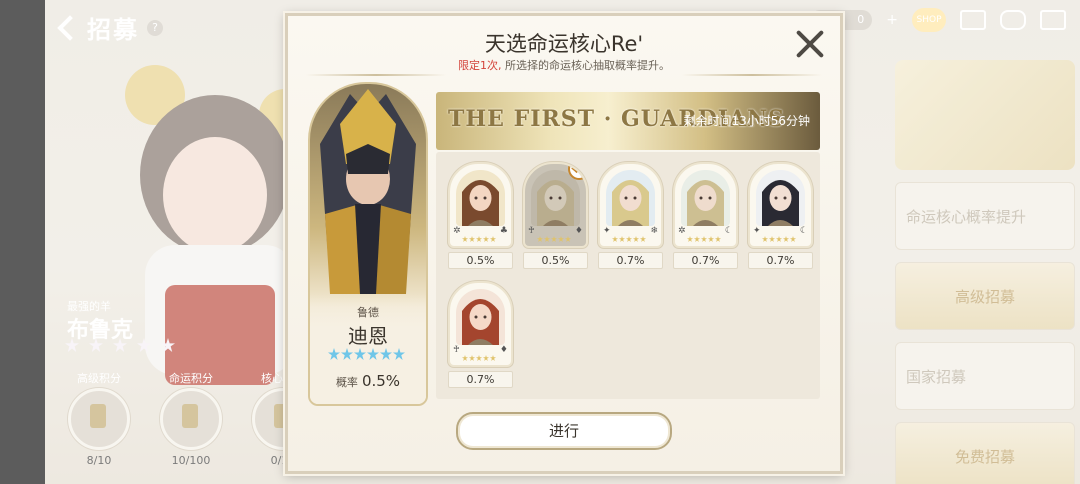 The width and height of the screenshot is (1080, 484). I want to click on hero-select-card: ♰ ♦ 0.5%, so click(555, 215).